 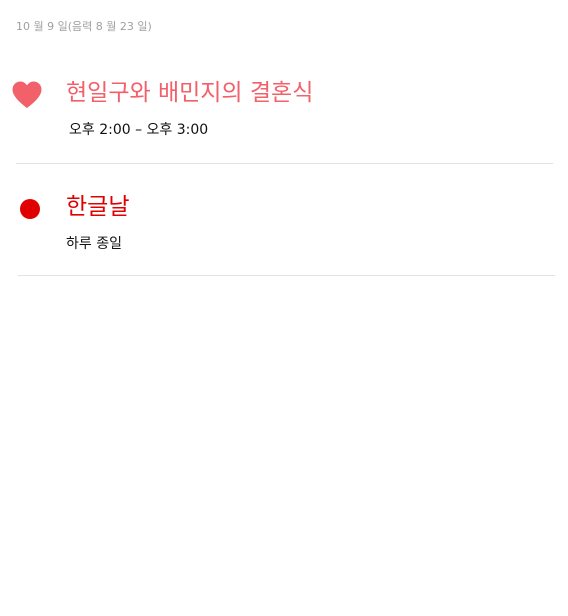 I want to click on heart-icon, so click(x=27, y=95).